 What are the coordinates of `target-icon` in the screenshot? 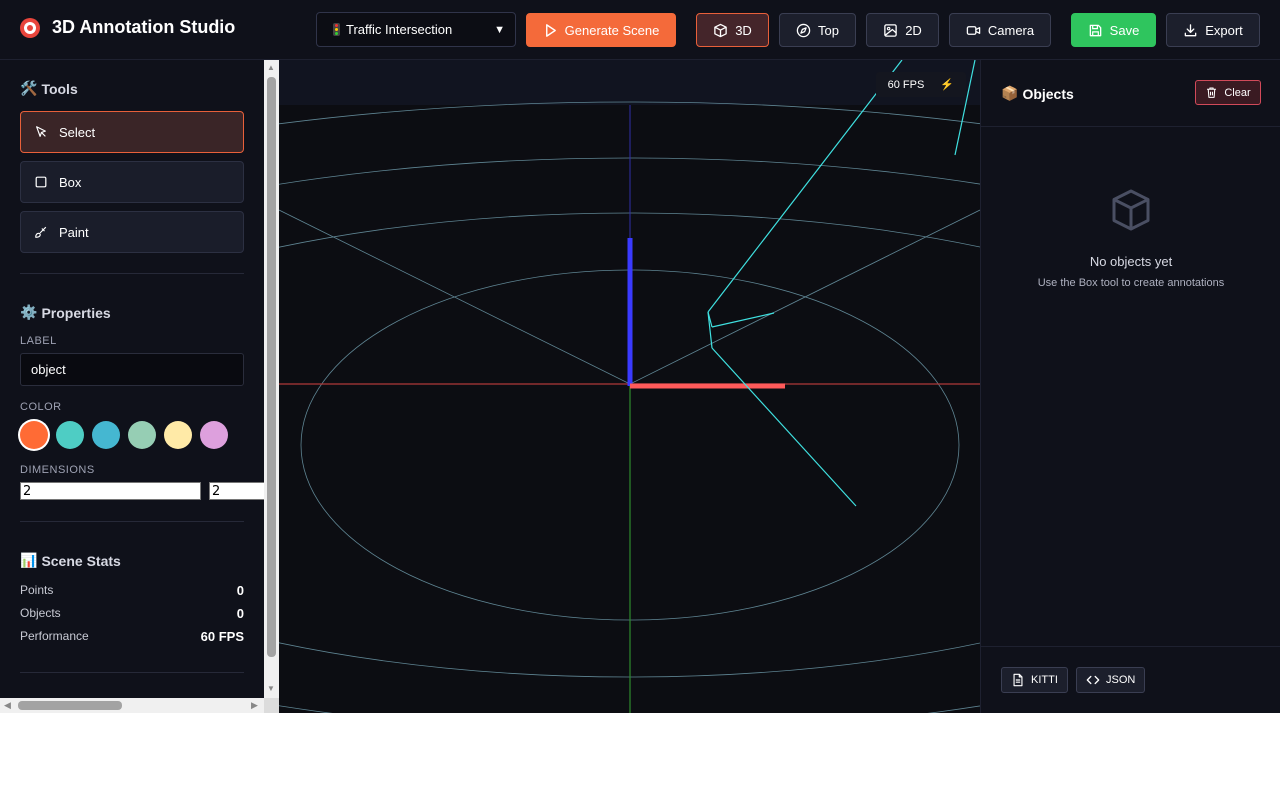 It's located at (30, 27).